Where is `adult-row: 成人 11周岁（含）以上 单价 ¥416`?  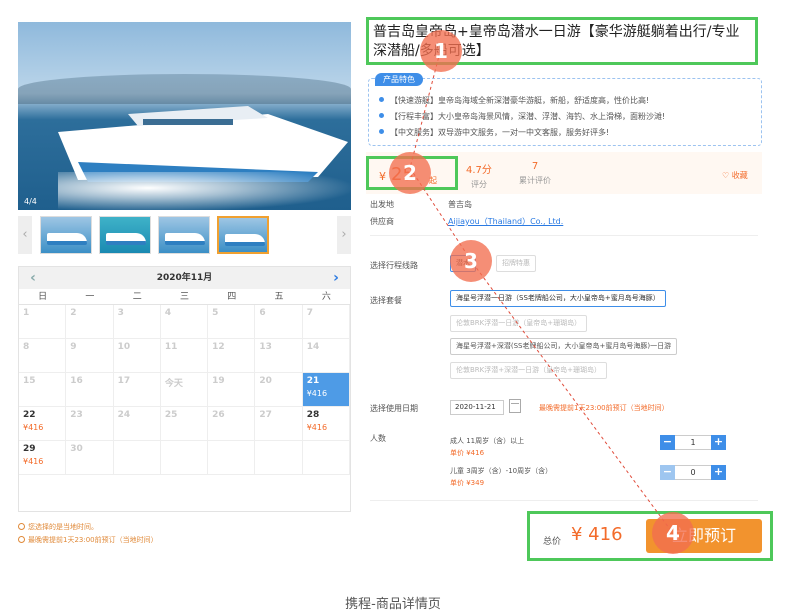
adult-row: 成人 11周岁（含）以上 单价 ¥416 is located at coordinates (487, 447).